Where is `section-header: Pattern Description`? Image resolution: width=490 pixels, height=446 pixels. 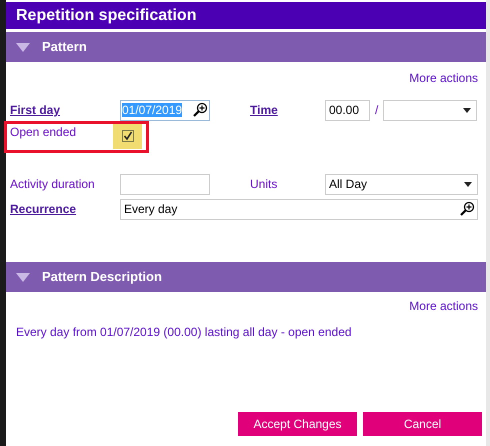
section-header: Pattern Description is located at coordinates (246, 277).